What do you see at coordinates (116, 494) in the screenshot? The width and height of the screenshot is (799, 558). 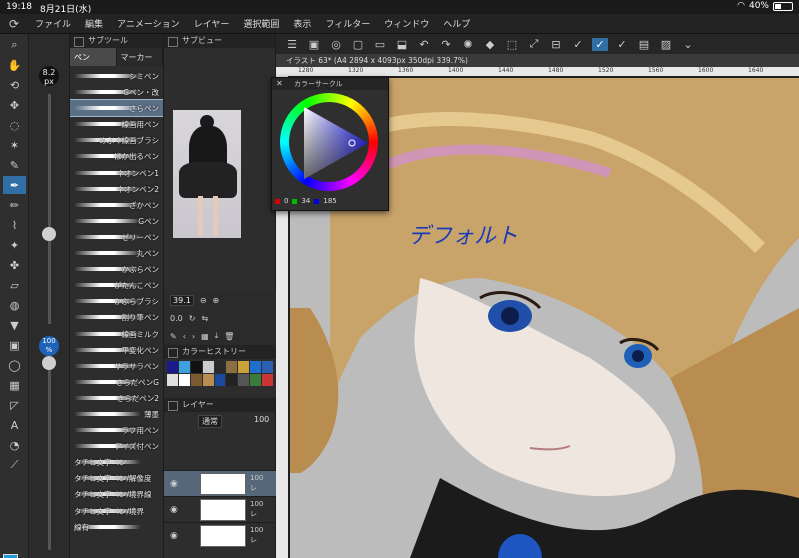 I see `brush-item: タチヒ文字ペン/境界線` at bounding box center [116, 494].